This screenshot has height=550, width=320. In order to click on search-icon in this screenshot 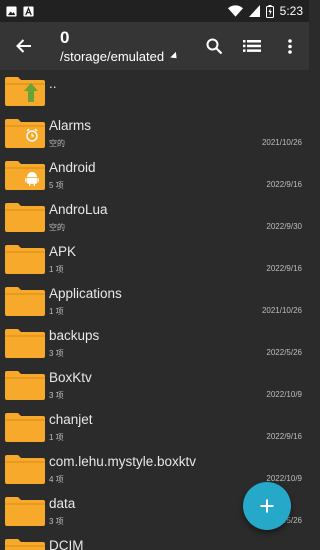, I will do `click(214, 46)`.